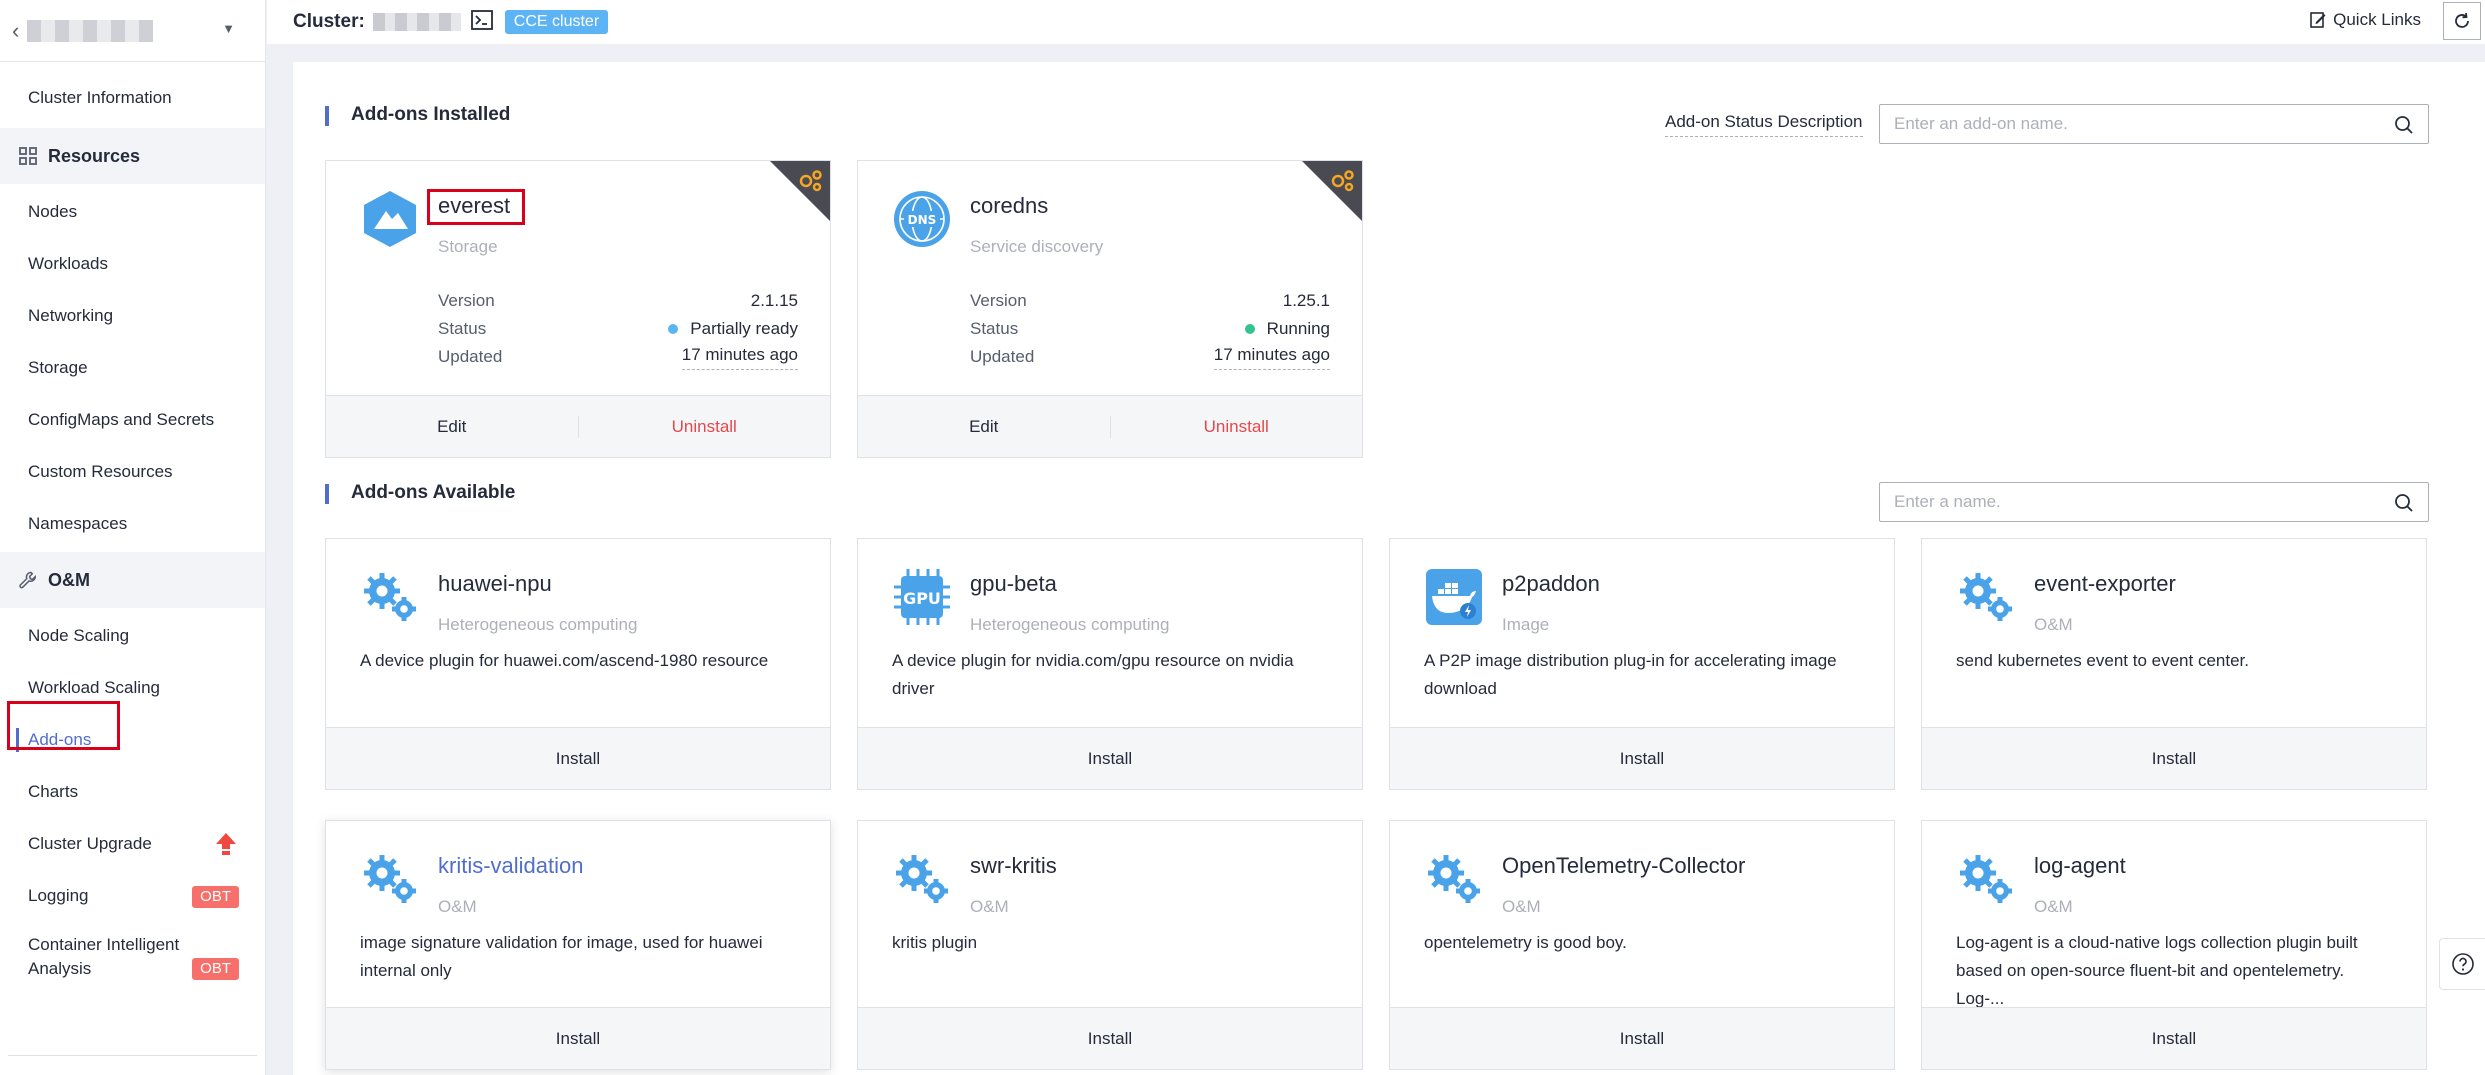 The width and height of the screenshot is (2485, 1075). What do you see at coordinates (132, 636) in the screenshot?
I see `sidebar-item-node-scaling: Node Scaling` at bounding box center [132, 636].